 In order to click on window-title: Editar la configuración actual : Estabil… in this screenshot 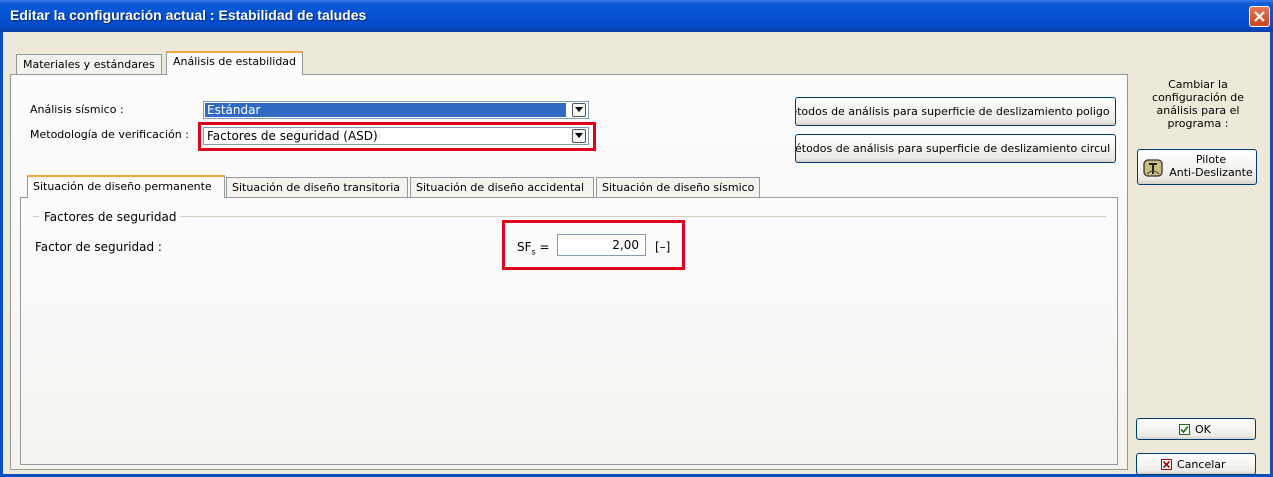, I will do `click(188, 15)`.